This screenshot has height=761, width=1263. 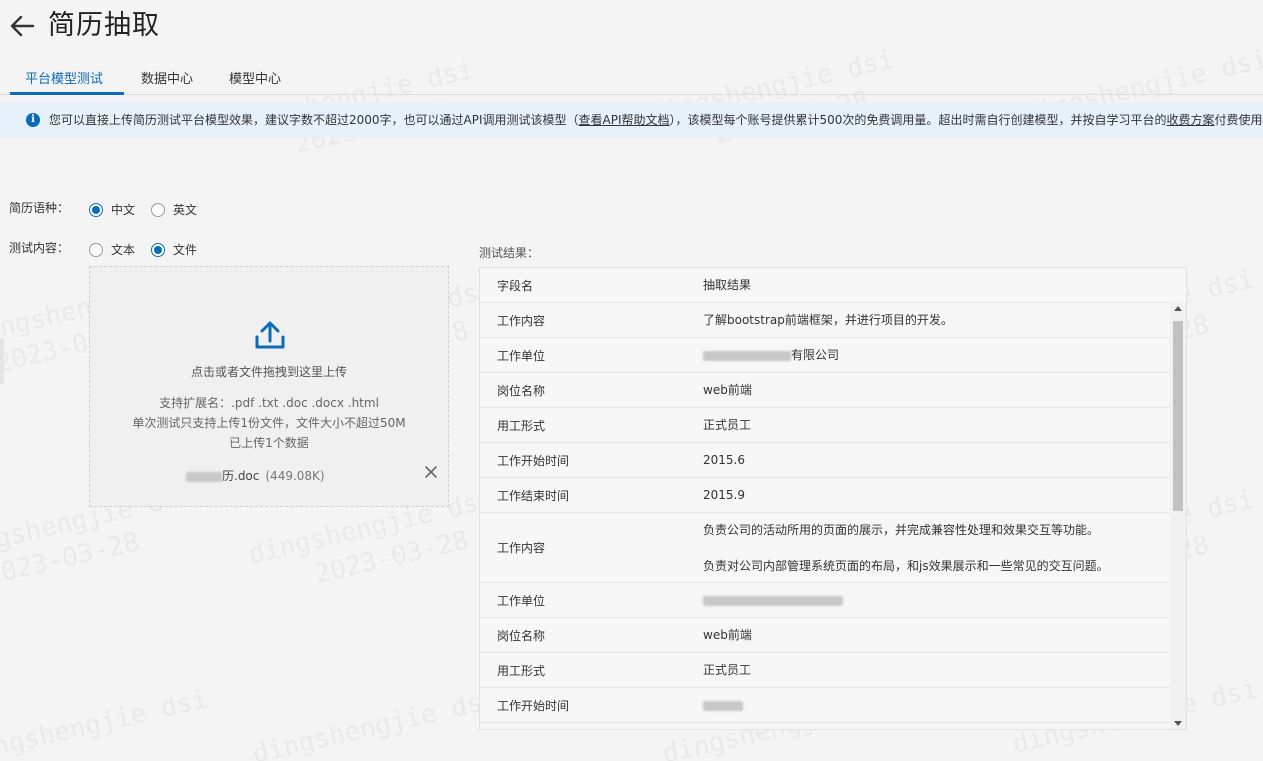 I want to click on upload-count: 已上传1个数据, so click(x=269, y=443).